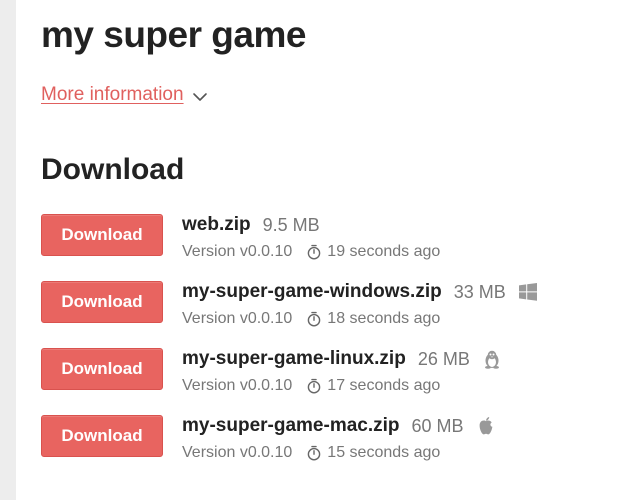  Describe the element at coordinates (173, 34) in the screenshot. I see `game-title: my super game` at that location.